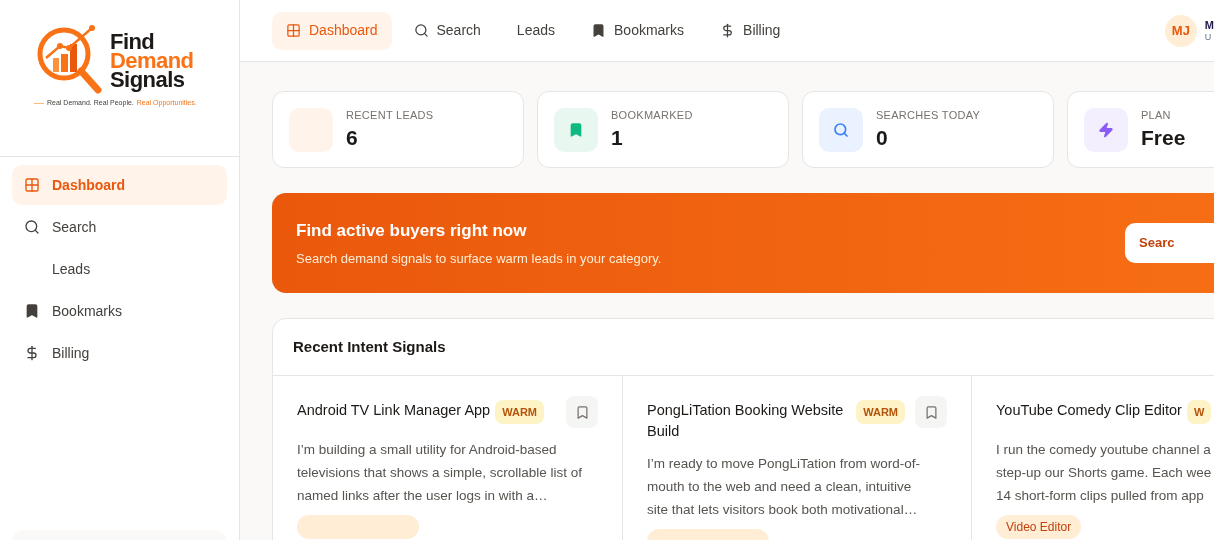 The height and width of the screenshot is (540, 1214). What do you see at coordinates (882, 137) in the screenshot?
I see `stat-value: 0` at bounding box center [882, 137].